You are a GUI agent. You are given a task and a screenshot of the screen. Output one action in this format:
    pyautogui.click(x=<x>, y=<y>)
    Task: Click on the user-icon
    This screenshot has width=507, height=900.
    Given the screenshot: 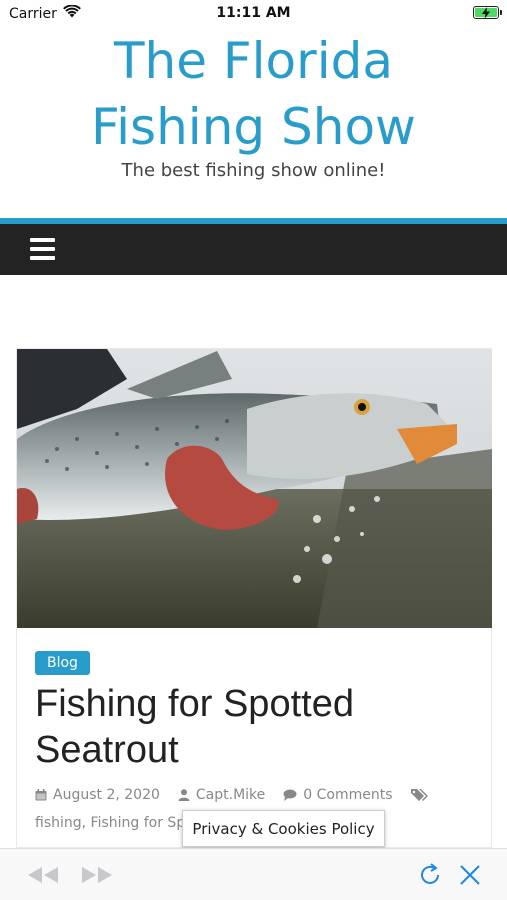 What is the action you would take?
    pyautogui.click(x=184, y=795)
    